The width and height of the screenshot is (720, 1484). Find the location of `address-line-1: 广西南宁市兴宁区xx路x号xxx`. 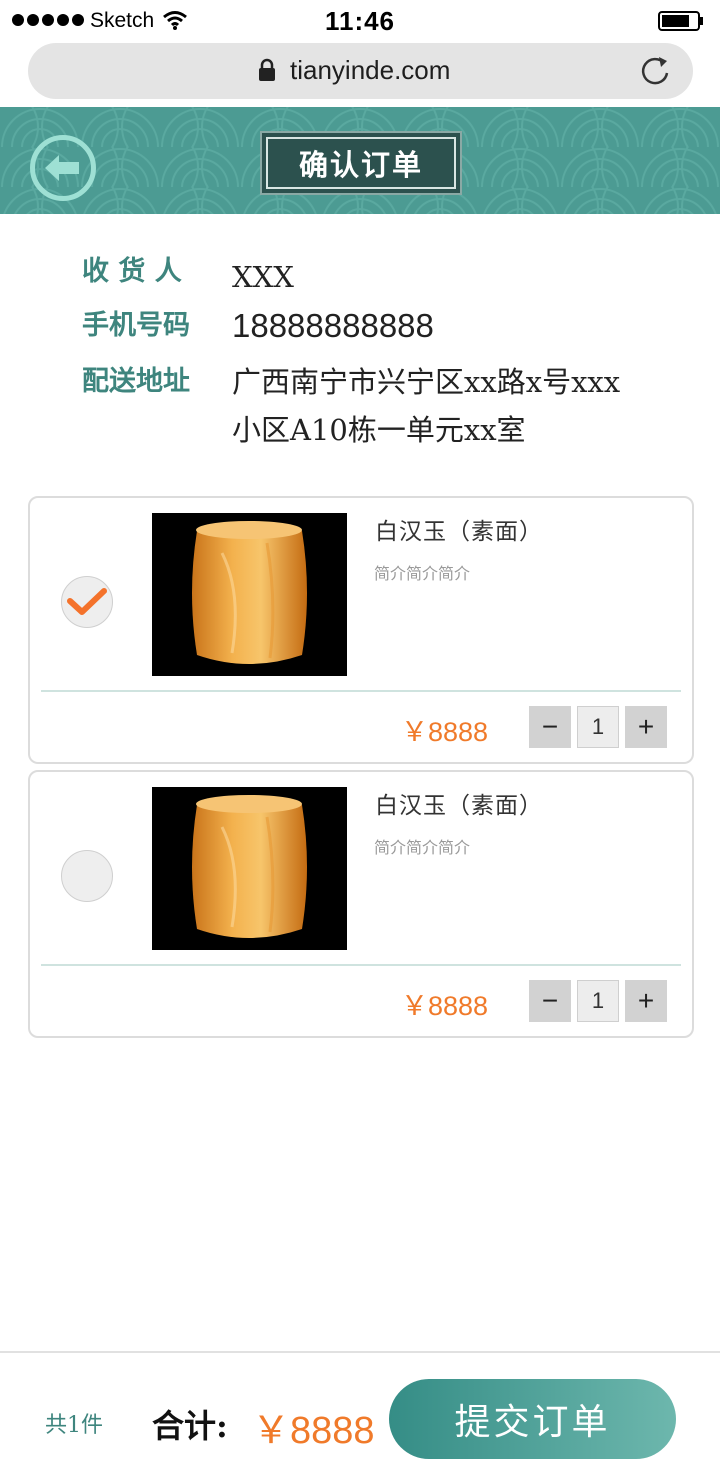

address-line-1: 广西南宁市兴宁区xx路x号xxx is located at coordinates (426, 382).